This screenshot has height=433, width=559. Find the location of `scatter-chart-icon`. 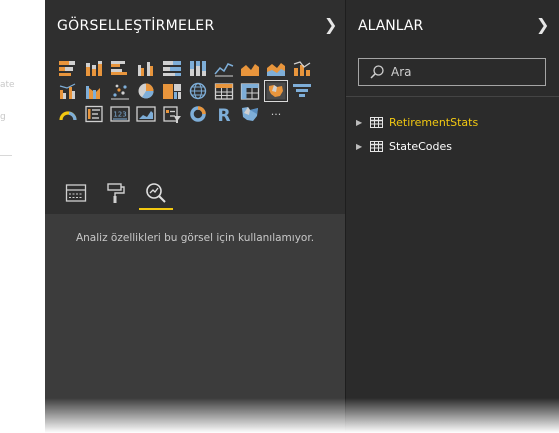

scatter-chart-icon is located at coordinates (120, 91).